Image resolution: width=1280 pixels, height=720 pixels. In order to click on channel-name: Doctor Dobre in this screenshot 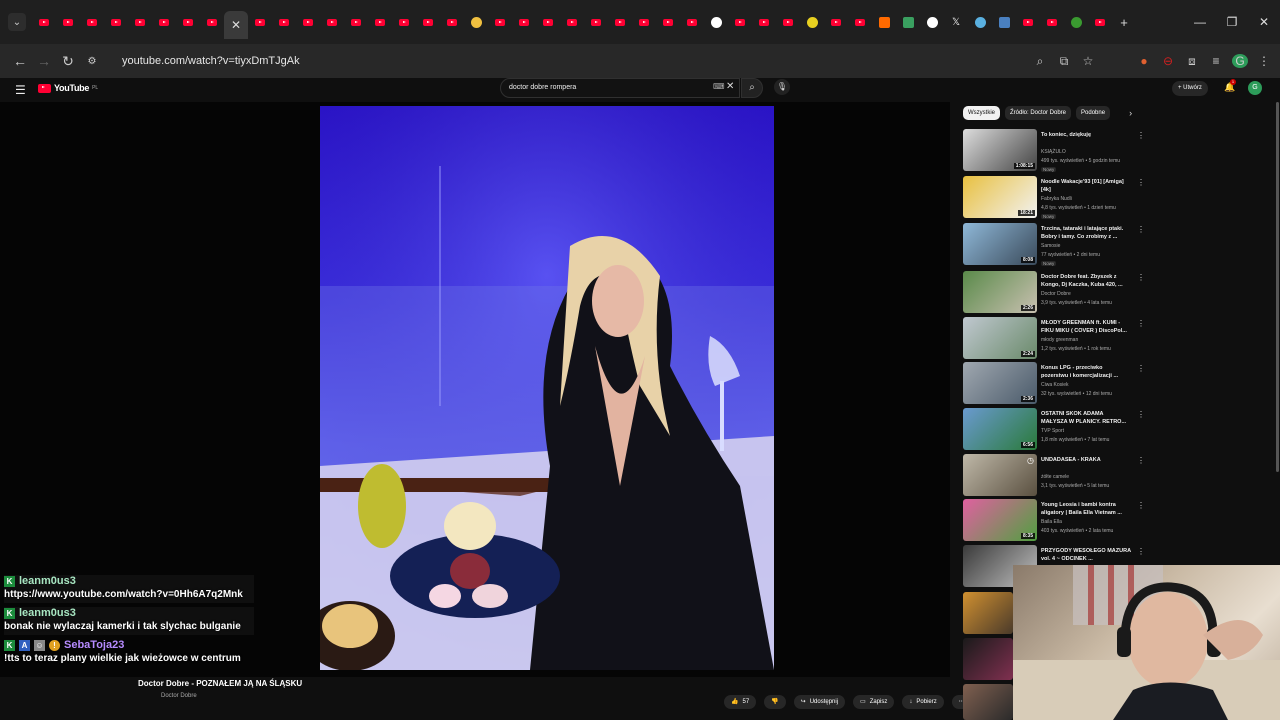, I will do `click(179, 696)`.